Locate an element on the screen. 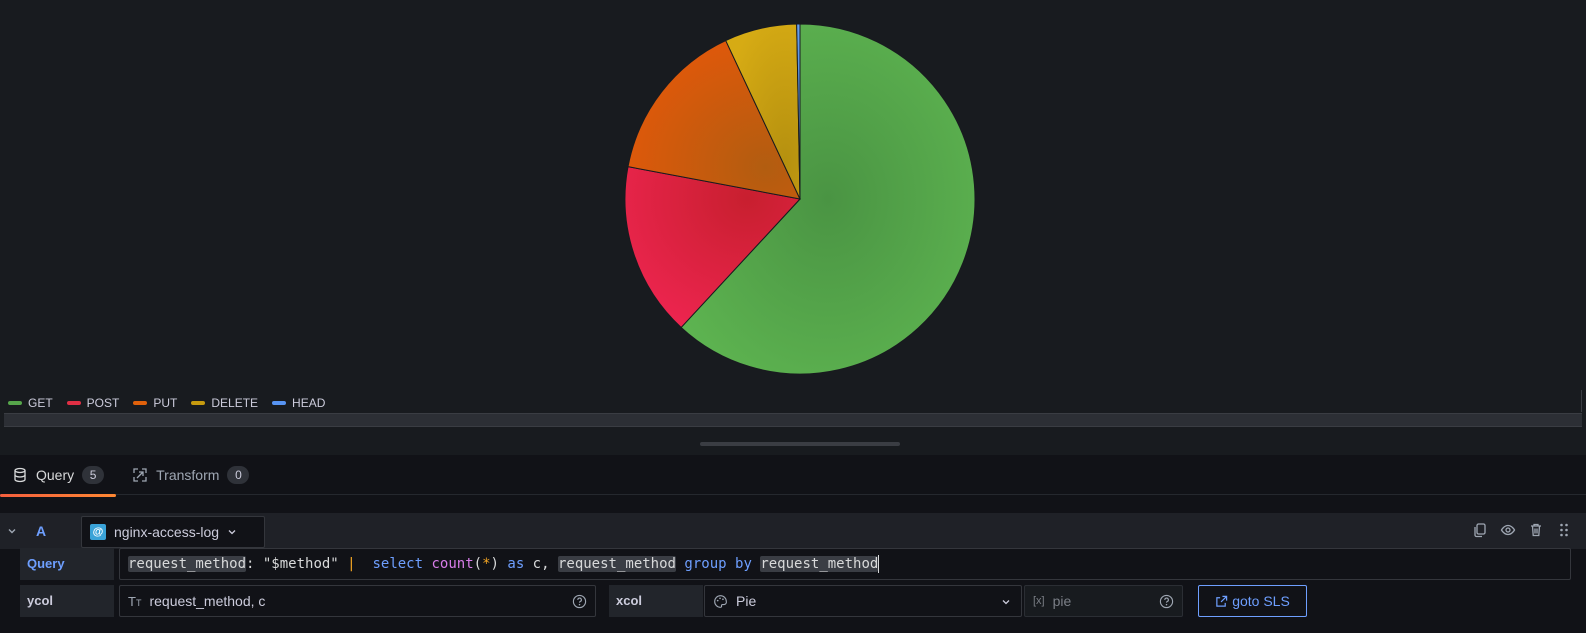  legend-label: PUT is located at coordinates (165, 403).